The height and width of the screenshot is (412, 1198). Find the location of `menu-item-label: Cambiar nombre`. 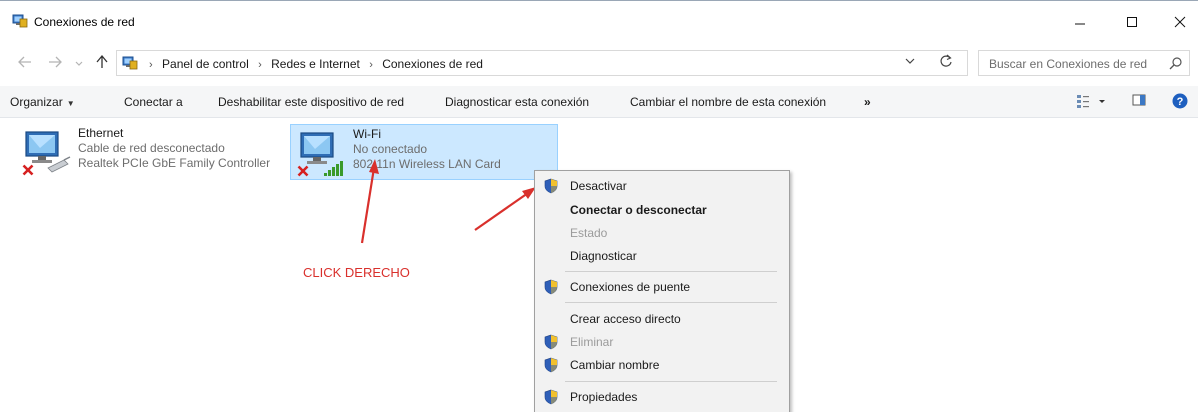

menu-item-label: Cambiar nombre is located at coordinates (615, 365).